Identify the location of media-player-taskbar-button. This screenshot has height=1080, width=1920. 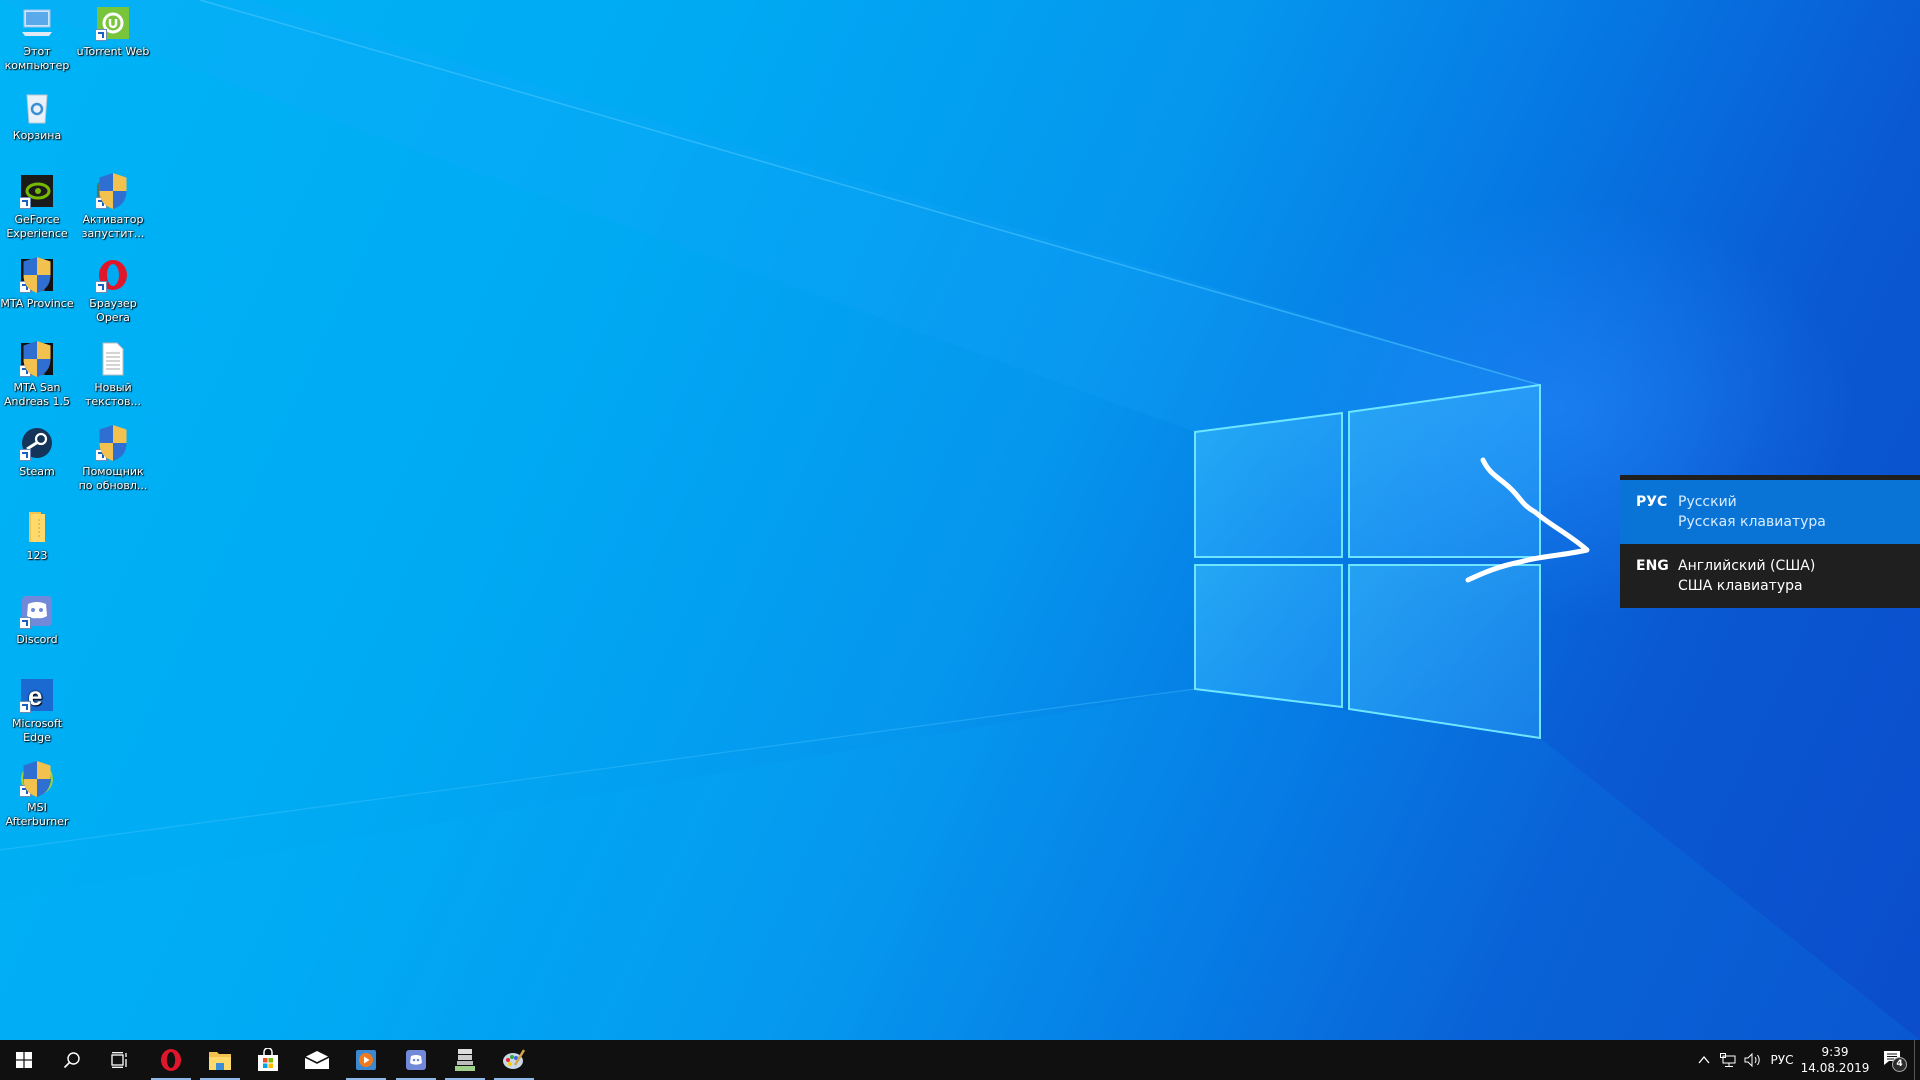
(366, 1060).